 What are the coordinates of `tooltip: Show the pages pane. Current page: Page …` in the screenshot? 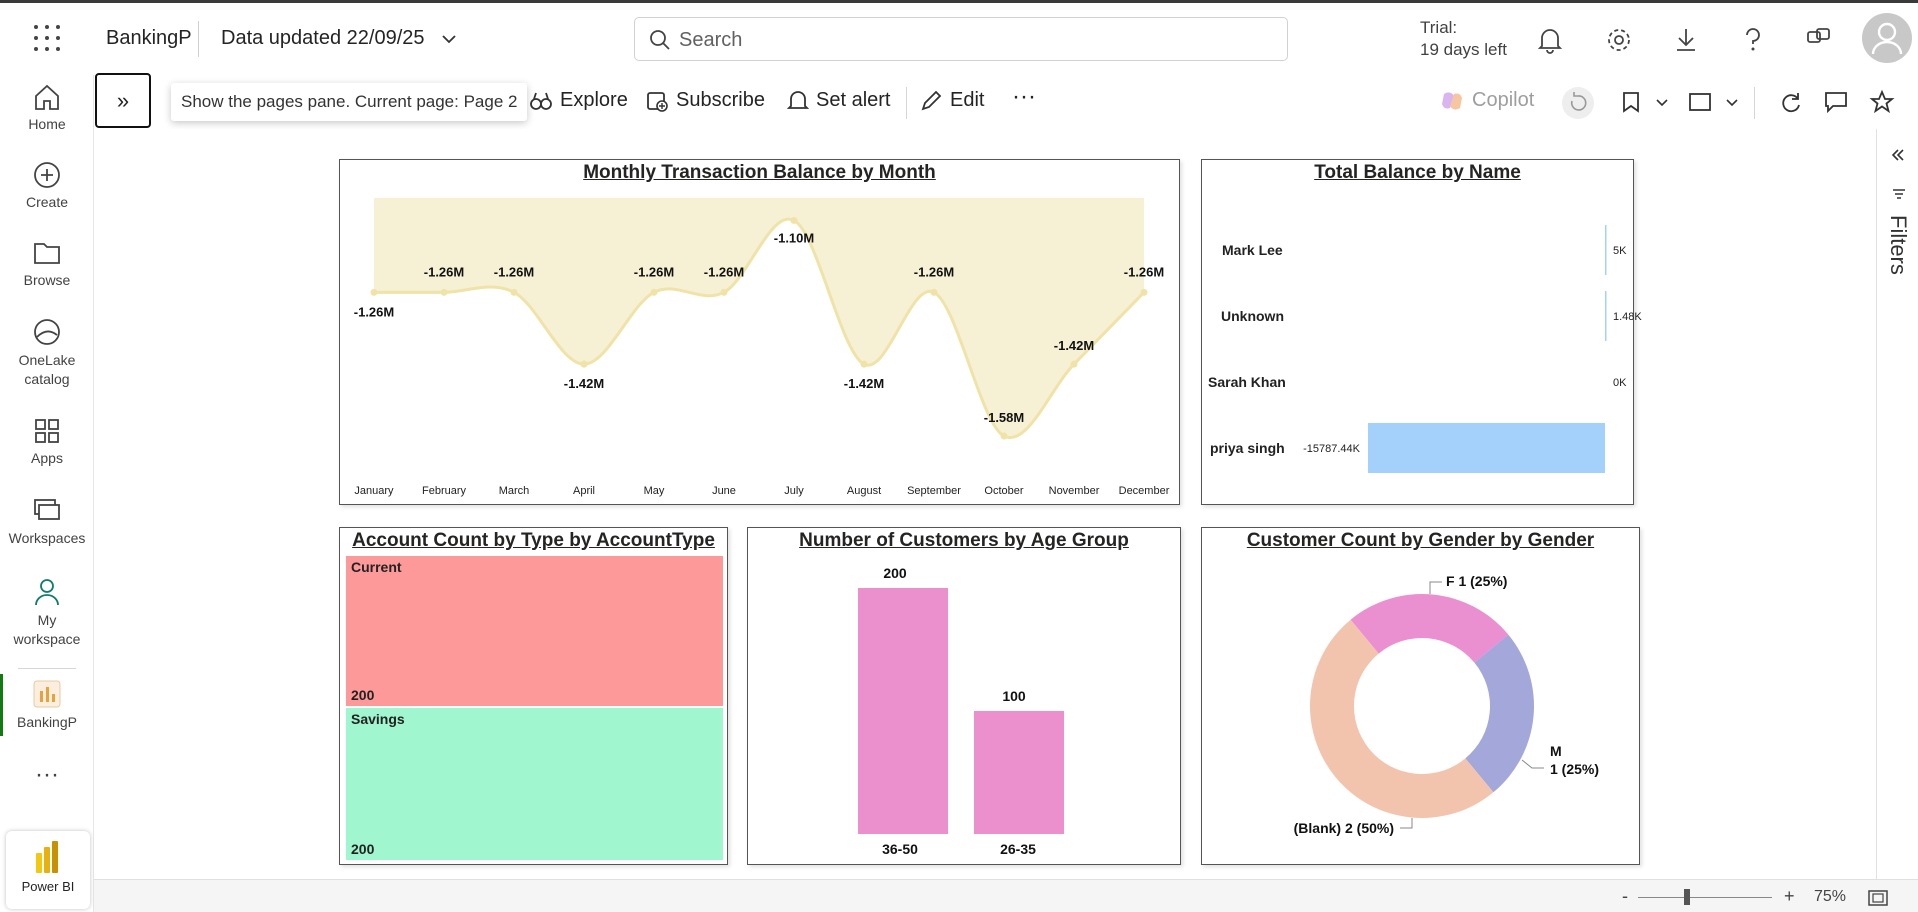 It's located at (349, 102).